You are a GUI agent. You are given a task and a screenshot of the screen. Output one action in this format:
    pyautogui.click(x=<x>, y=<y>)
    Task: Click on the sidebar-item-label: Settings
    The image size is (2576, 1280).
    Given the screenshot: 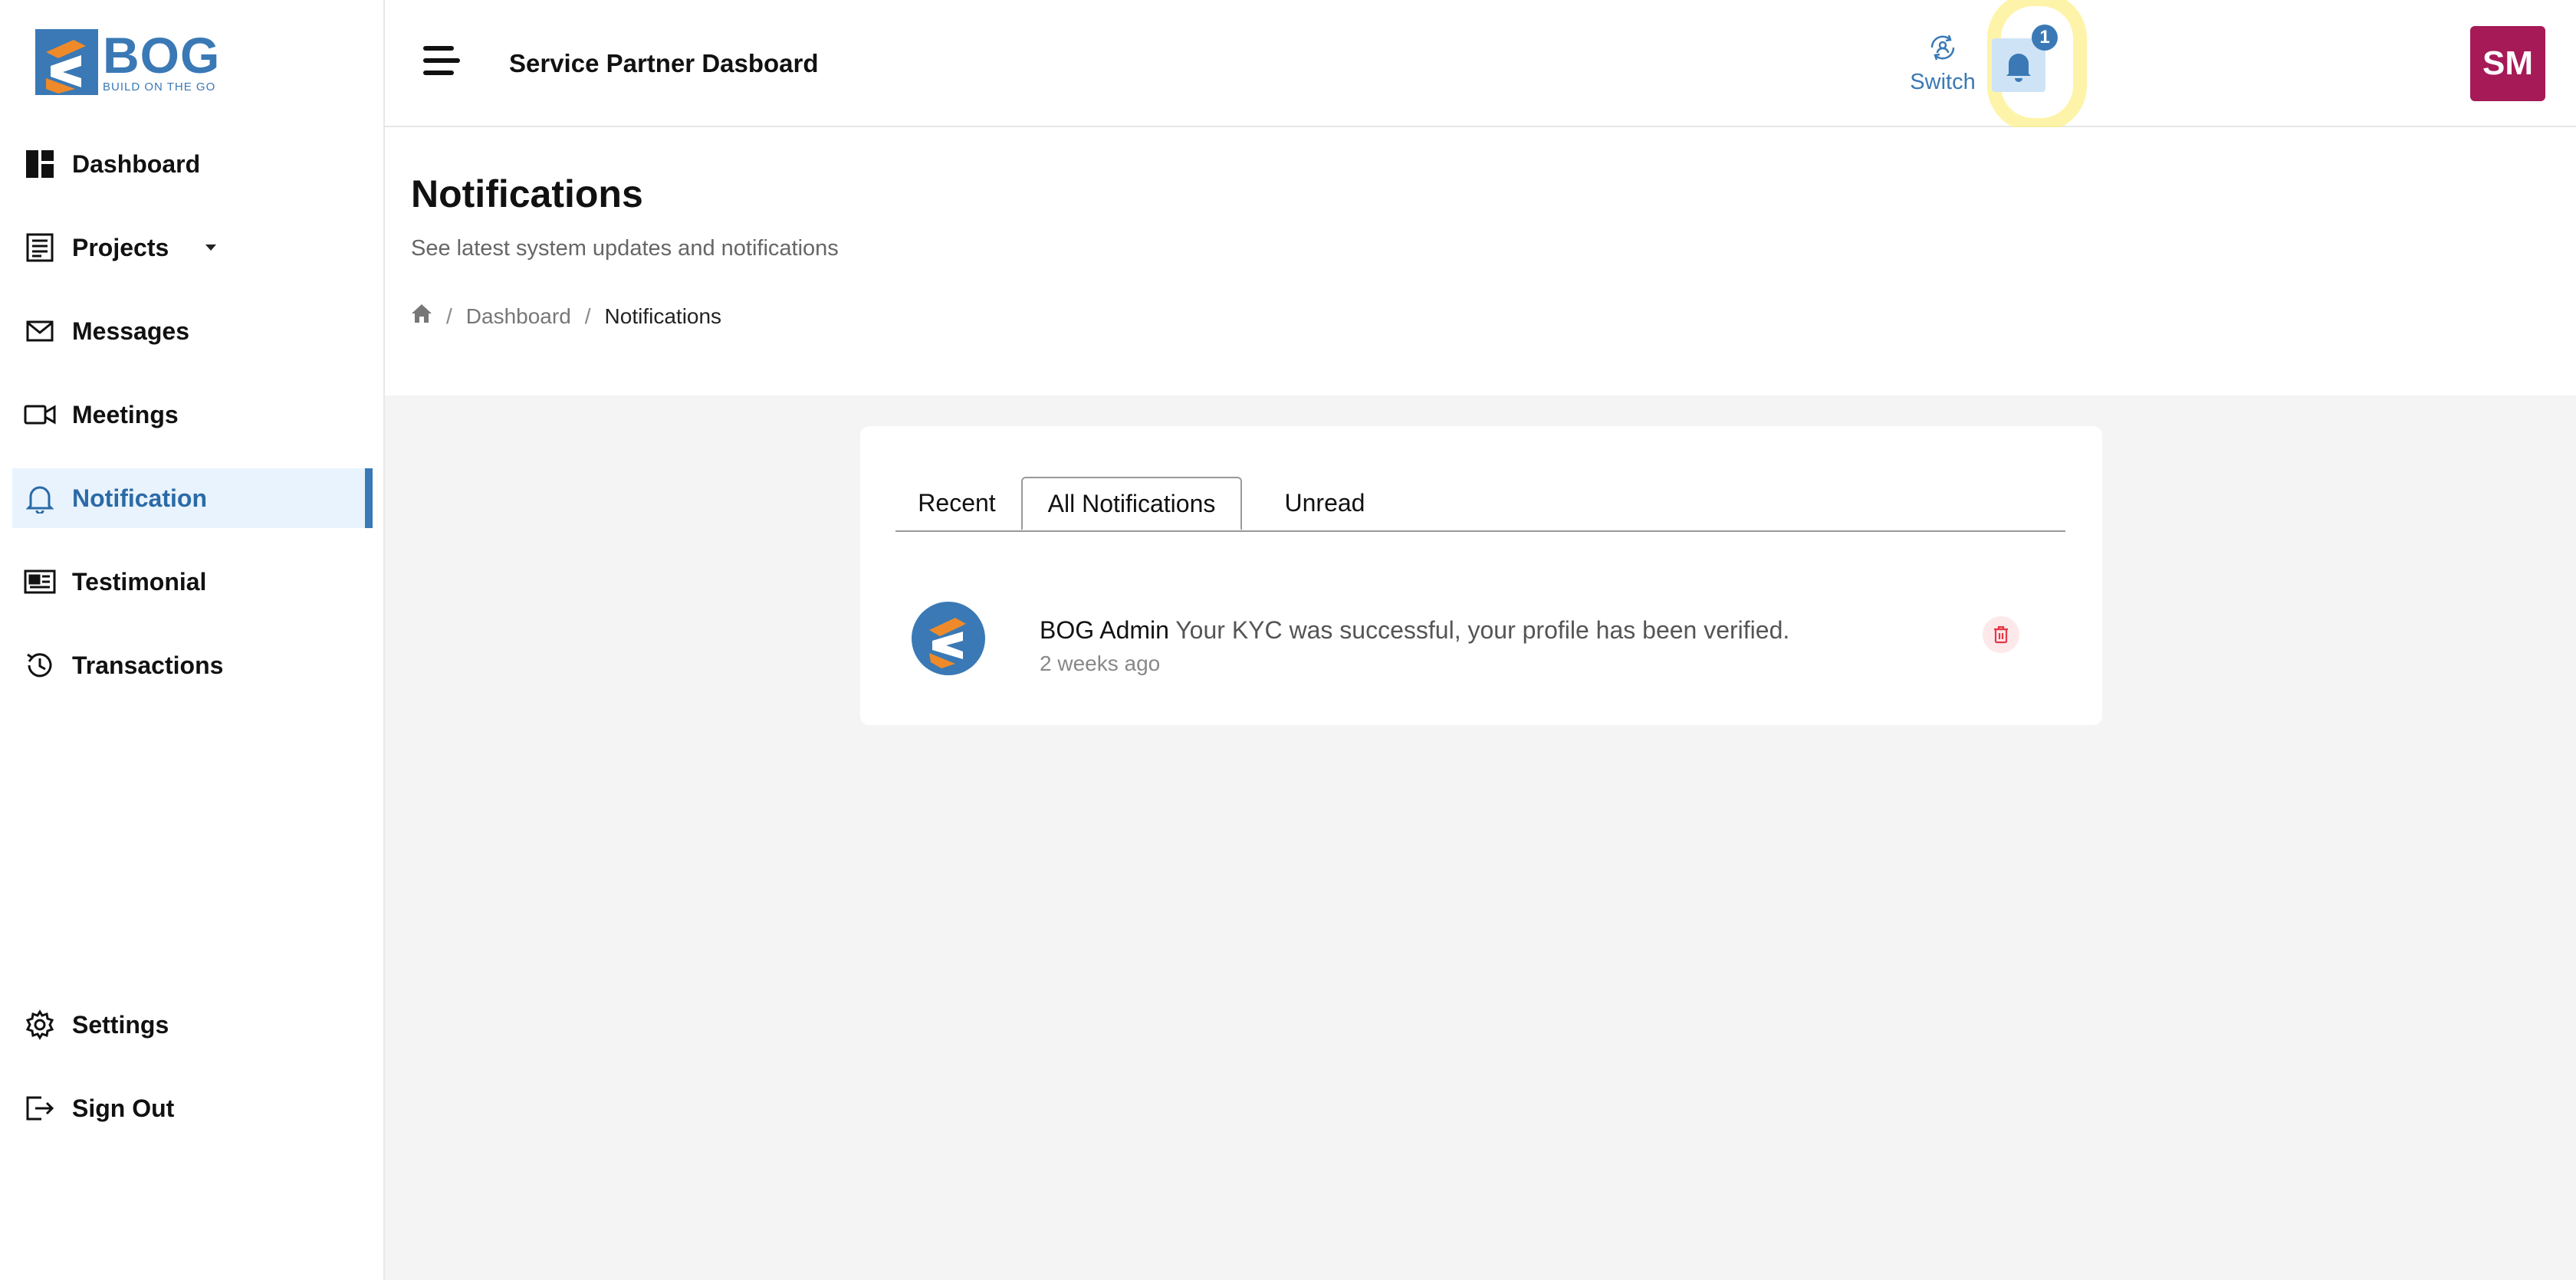 What is the action you would take?
    pyautogui.click(x=120, y=1024)
    